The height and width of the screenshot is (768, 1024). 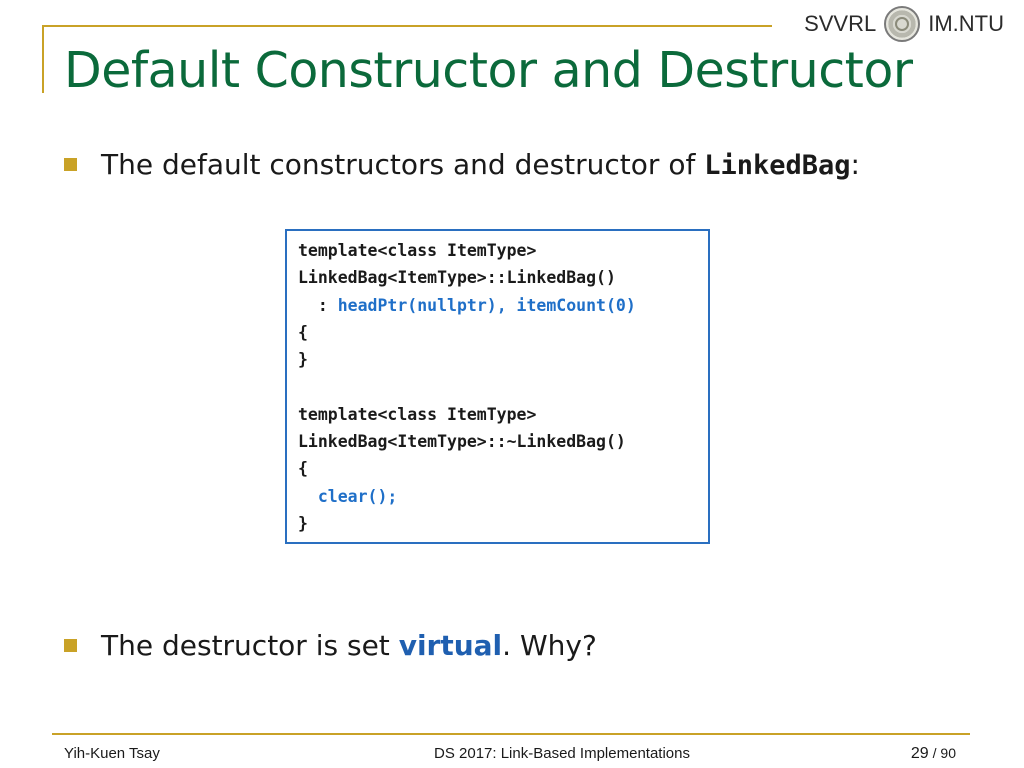 What do you see at coordinates (777, 165) in the screenshot?
I see `bullet-1-code: LinkedBag` at bounding box center [777, 165].